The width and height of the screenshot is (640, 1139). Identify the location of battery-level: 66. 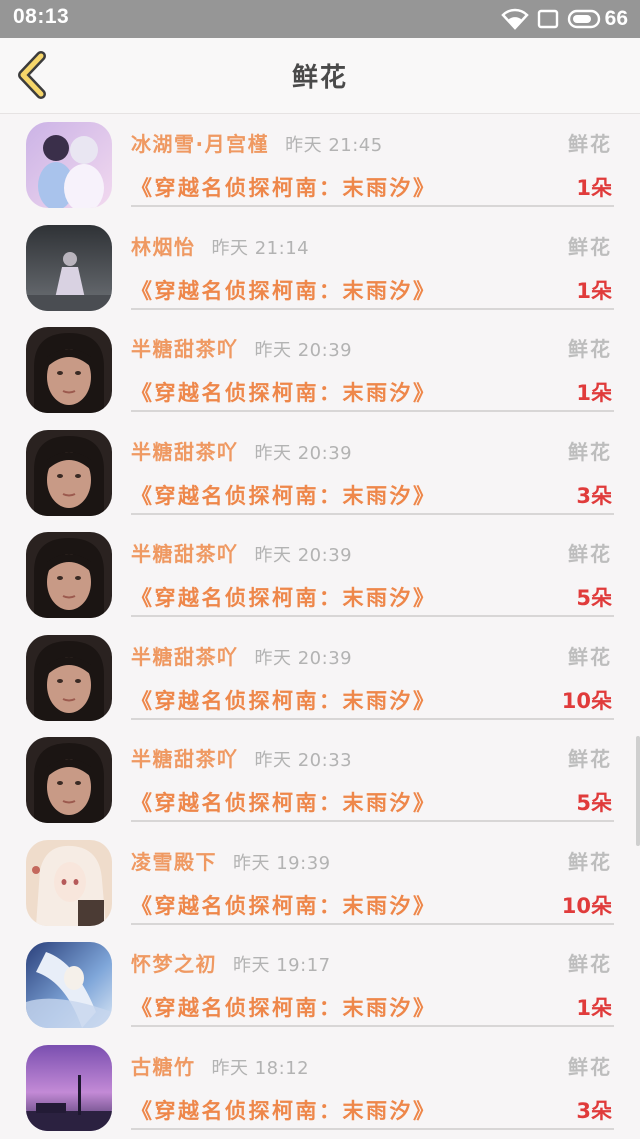
(616, 19).